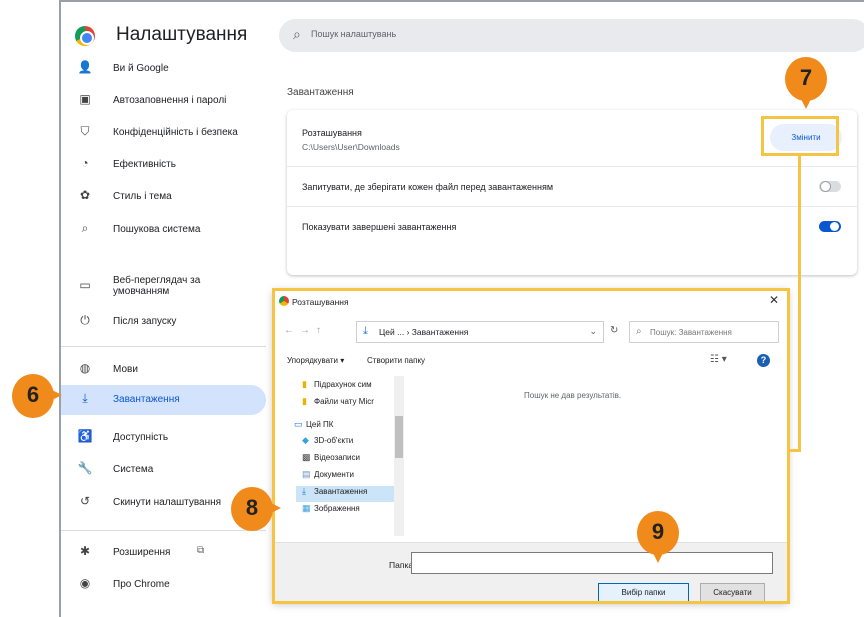  I want to click on sidebar-item-label: Стиль і тема, so click(142, 196).